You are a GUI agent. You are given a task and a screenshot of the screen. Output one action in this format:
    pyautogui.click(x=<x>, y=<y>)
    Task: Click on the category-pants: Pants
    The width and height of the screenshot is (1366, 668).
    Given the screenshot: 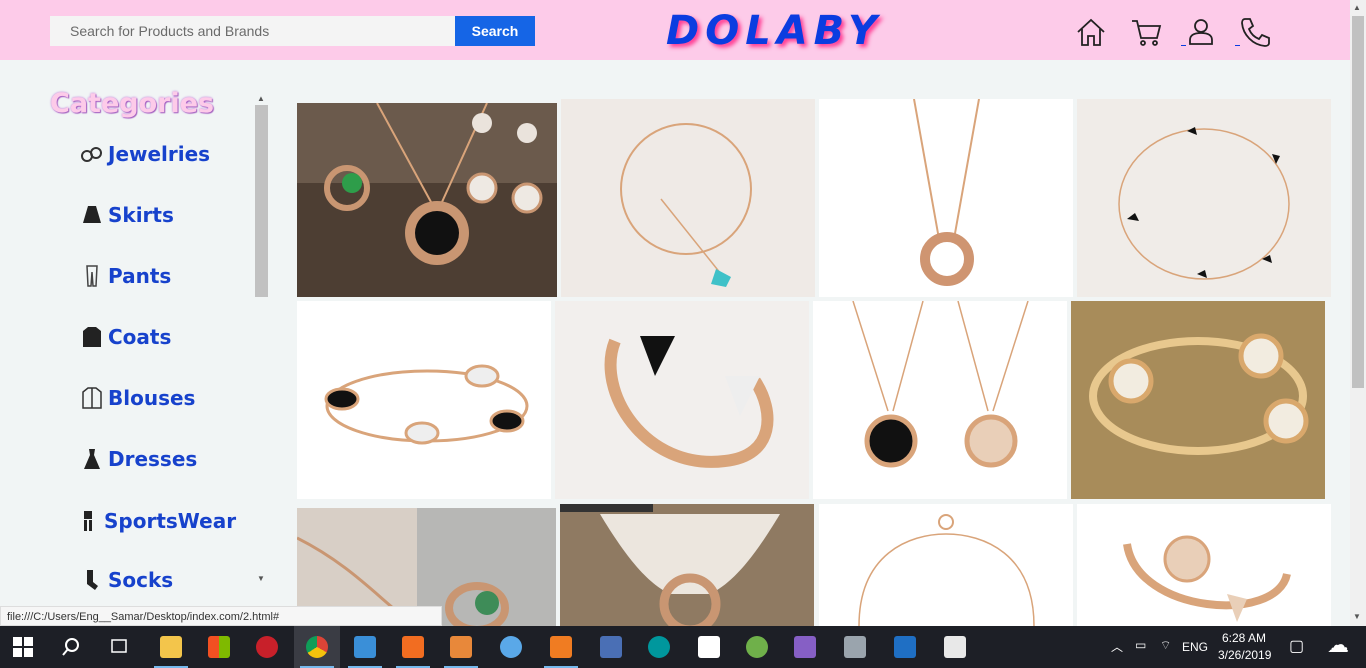 What is the action you would take?
    pyautogui.click(x=125, y=276)
    